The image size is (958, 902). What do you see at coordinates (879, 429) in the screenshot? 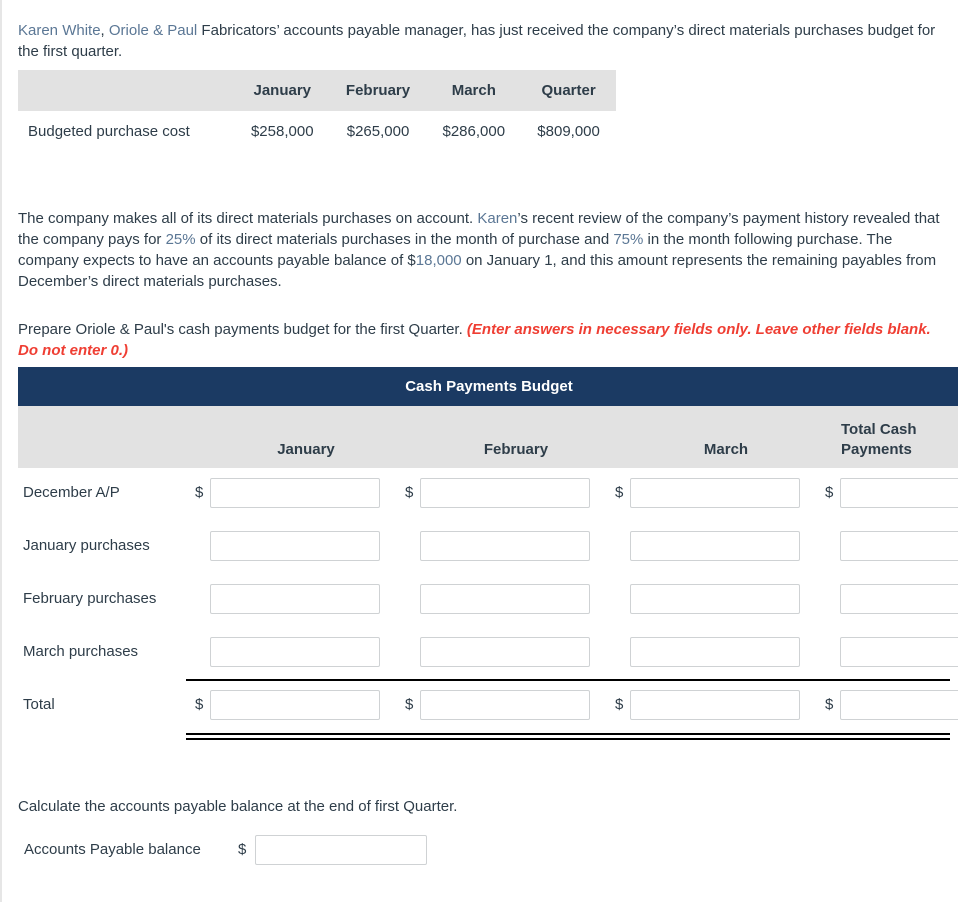
I see `budget-header-total-line1: Total Cash` at bounding box center [879, 429].